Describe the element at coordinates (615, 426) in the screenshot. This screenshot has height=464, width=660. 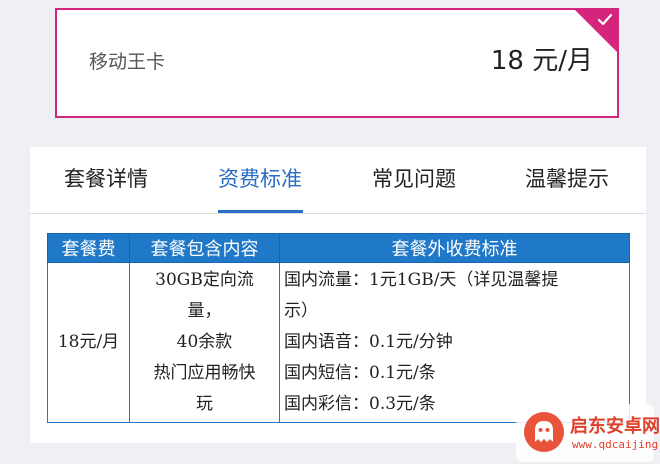
I see `watermark-title: 启东安卓网` at that location.